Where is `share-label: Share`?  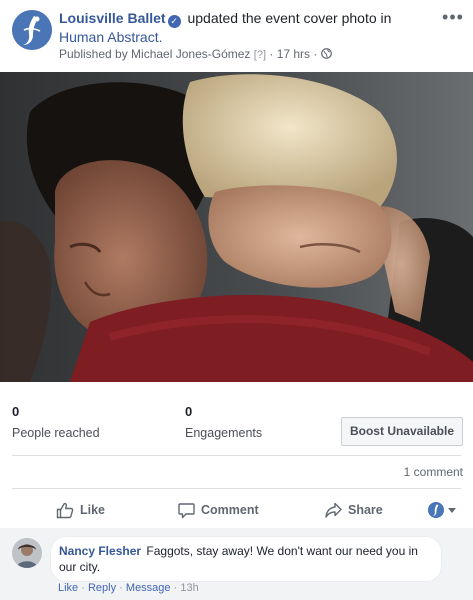
share-label: Share is located at coordinates (365, 510).